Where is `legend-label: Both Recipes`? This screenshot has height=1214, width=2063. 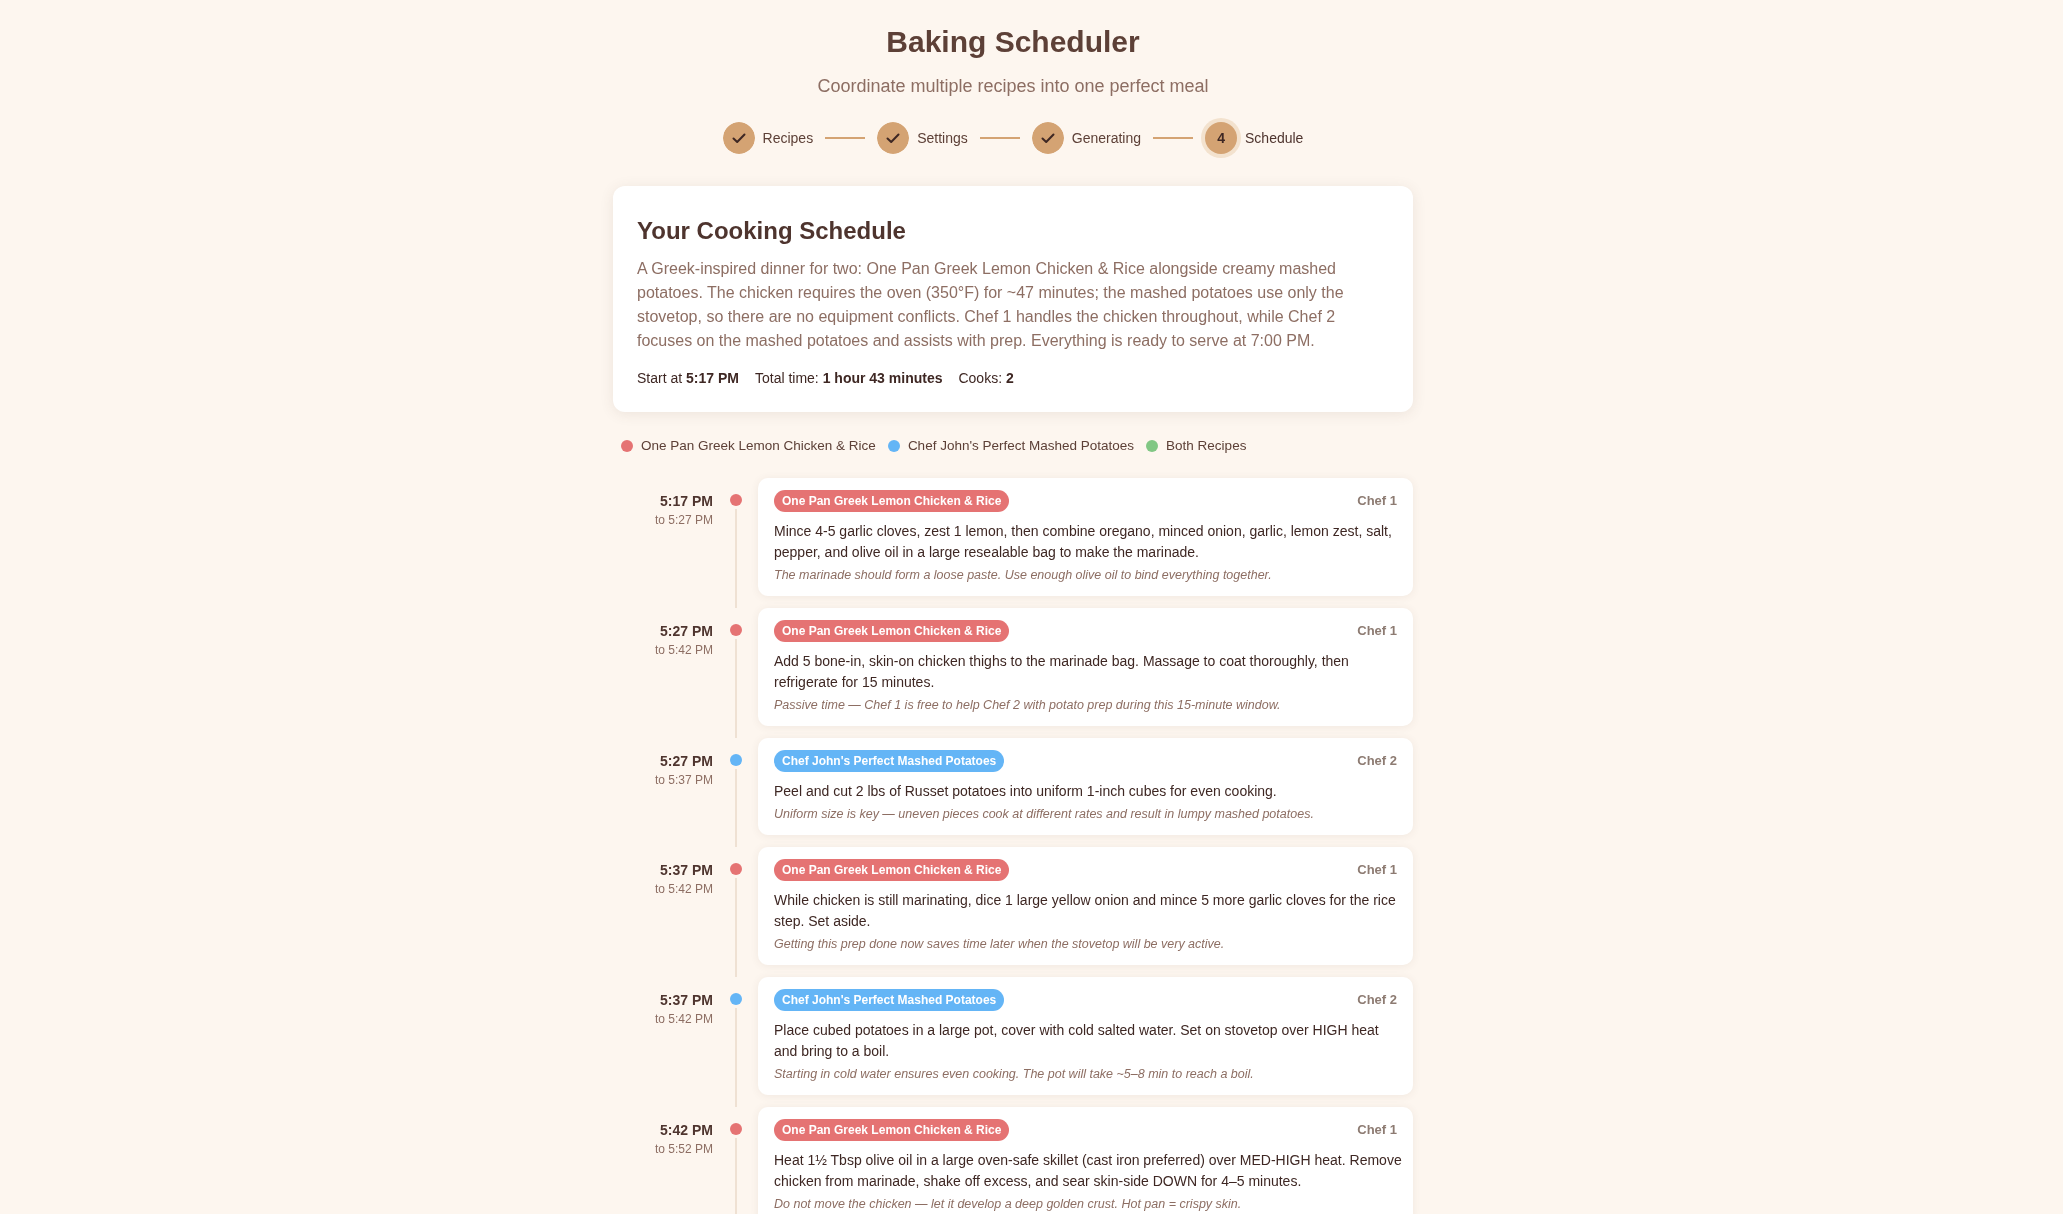
legend-label: Both Recipes is located at coordinates (1206, 446).